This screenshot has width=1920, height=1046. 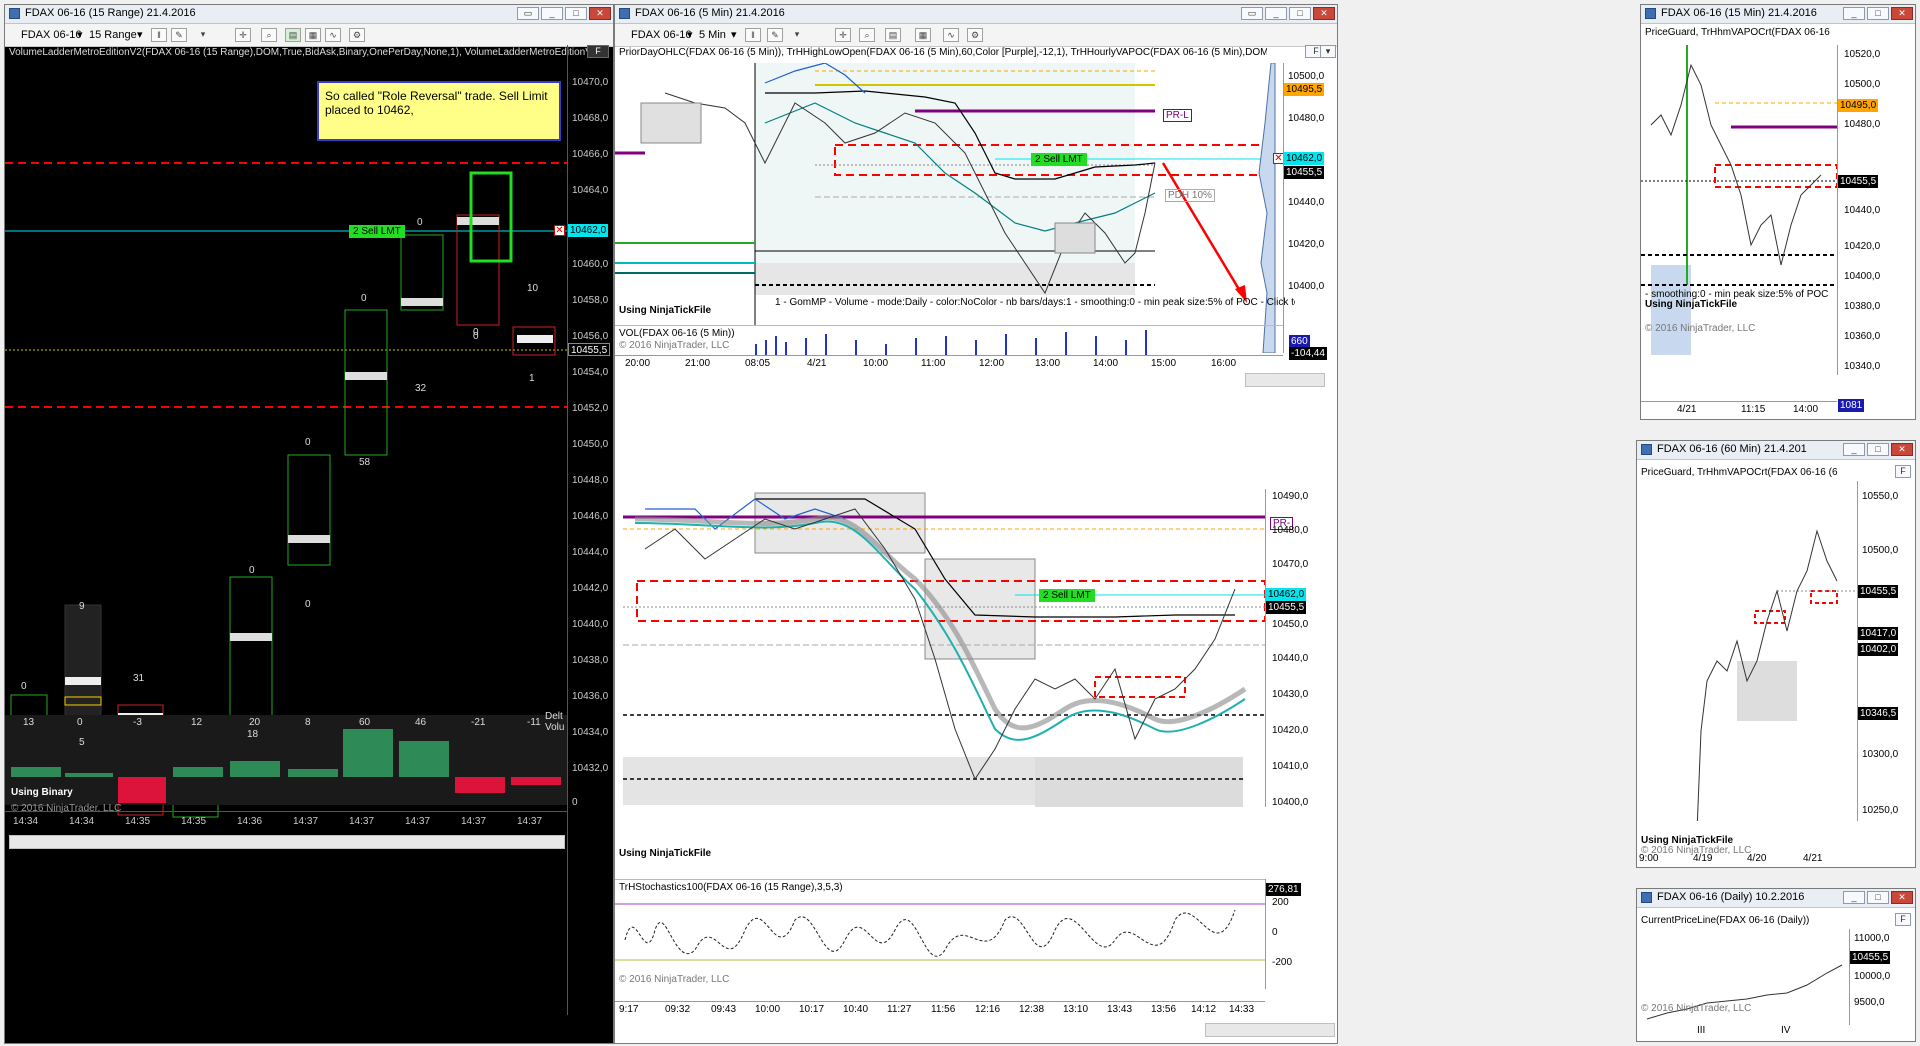 What do you see at coordinates (113, 35) in the screenshot?
I see `period-selector: 15 Range` at bounding box center [113, 35].